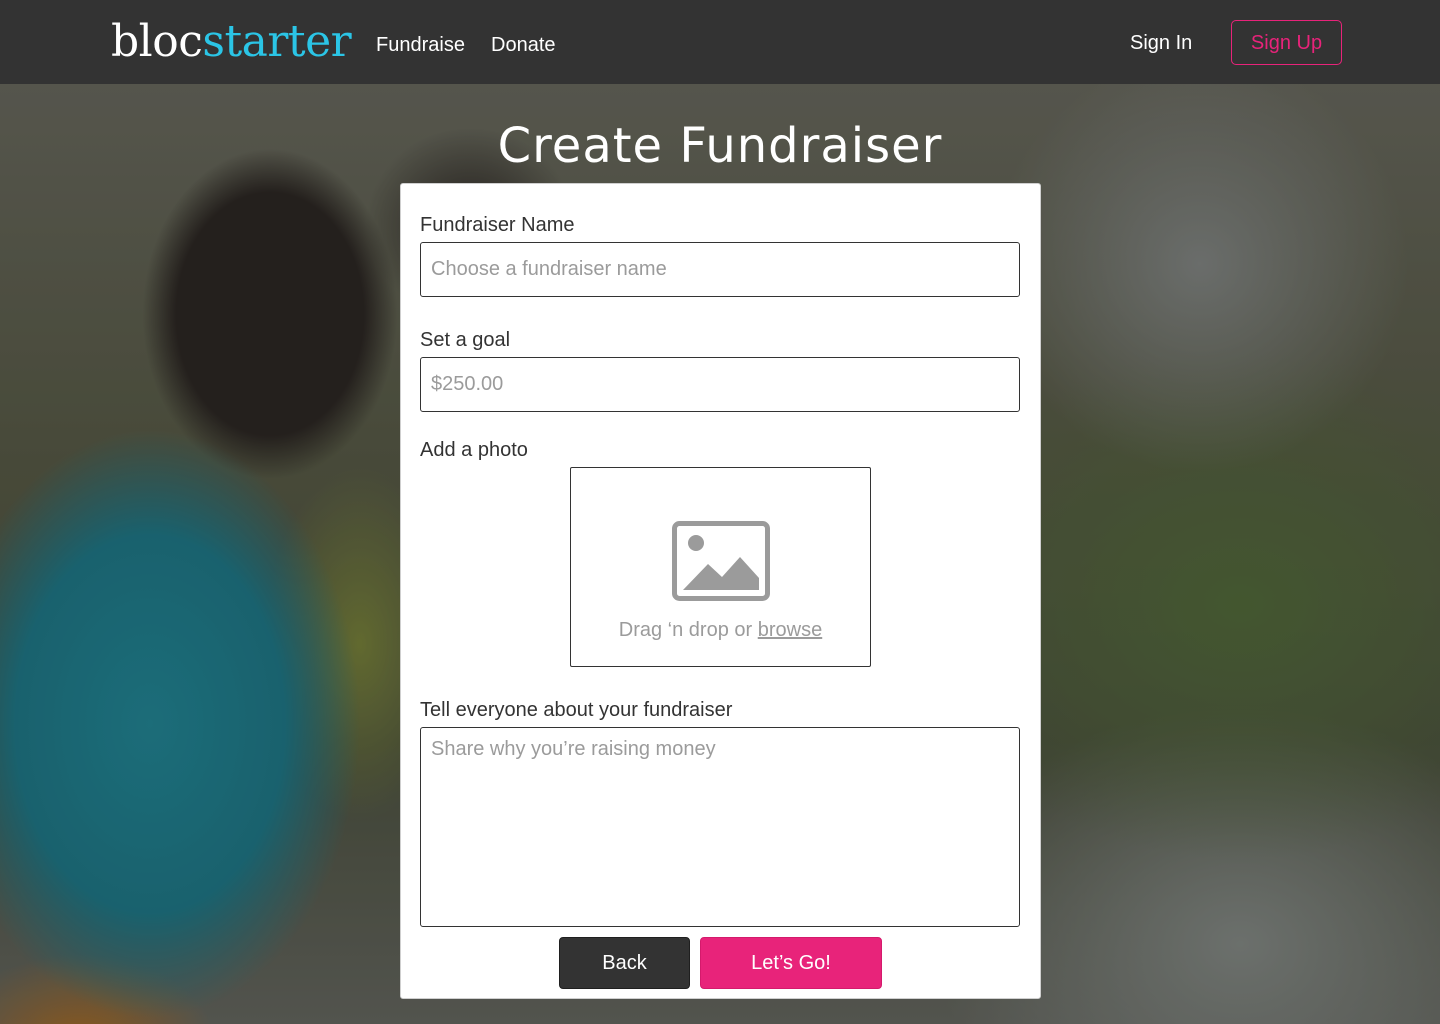 The width and height of the screenshot is (1440, 1024). I want to click on fundraiser-name-input, so click(720, 269).